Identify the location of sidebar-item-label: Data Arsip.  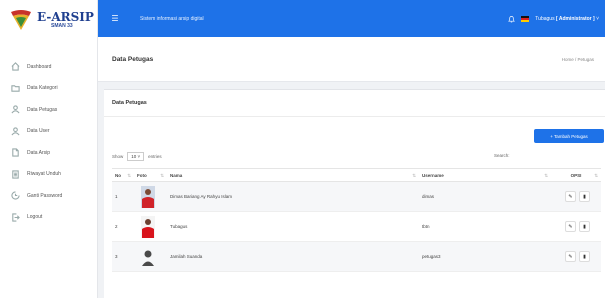
(39, 152).